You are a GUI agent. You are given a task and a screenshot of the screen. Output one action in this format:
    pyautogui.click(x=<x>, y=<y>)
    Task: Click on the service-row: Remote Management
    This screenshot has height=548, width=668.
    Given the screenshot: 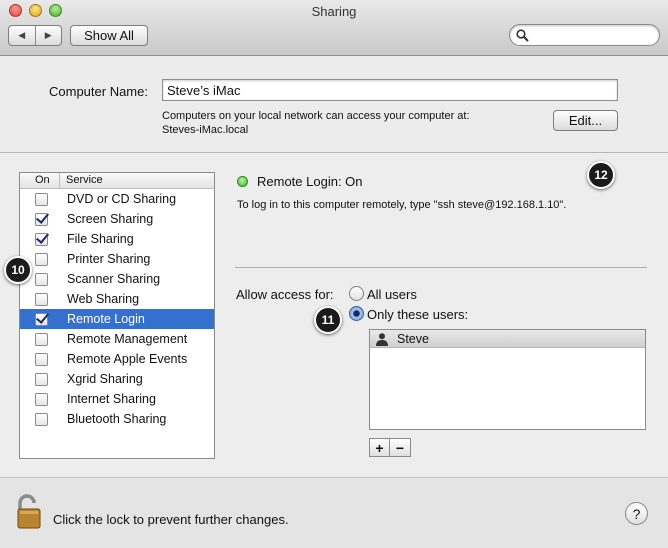 What is the action you would take?
    pyautogui.click(x=117, y=339)
    